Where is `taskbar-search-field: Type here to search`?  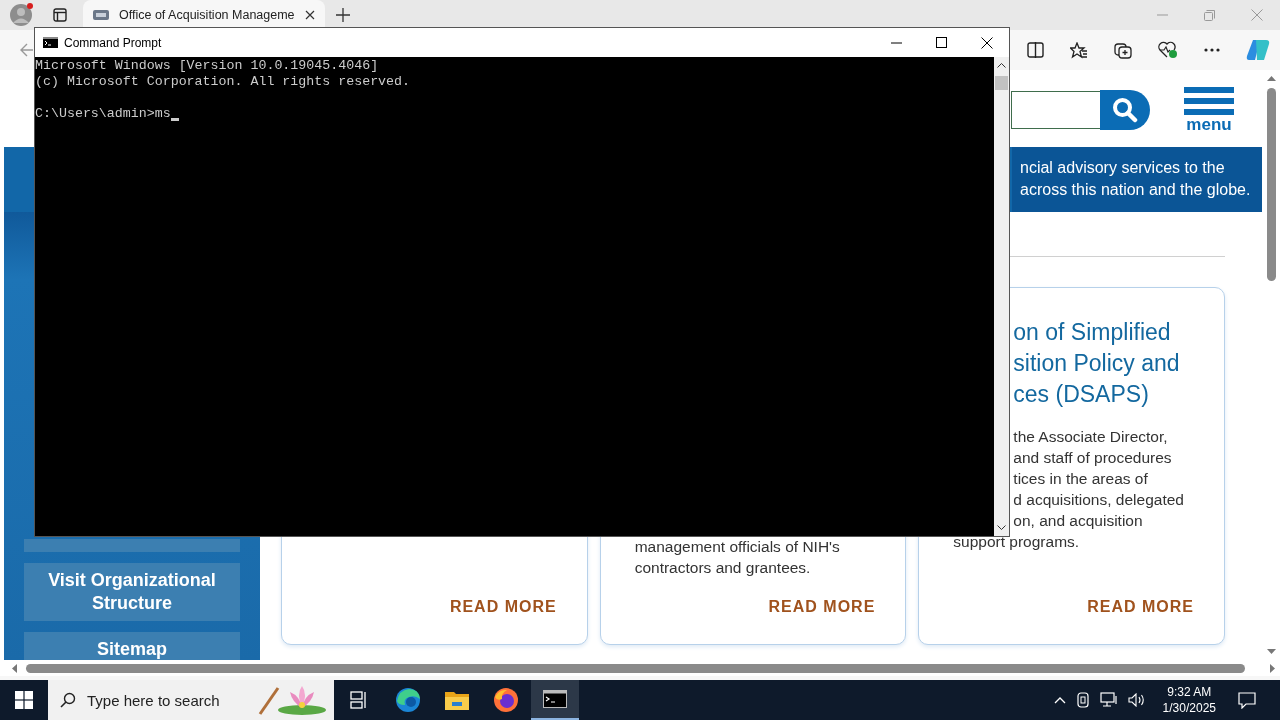
taskbar-search-field: Type here to search is located at coordinates (191, 700).